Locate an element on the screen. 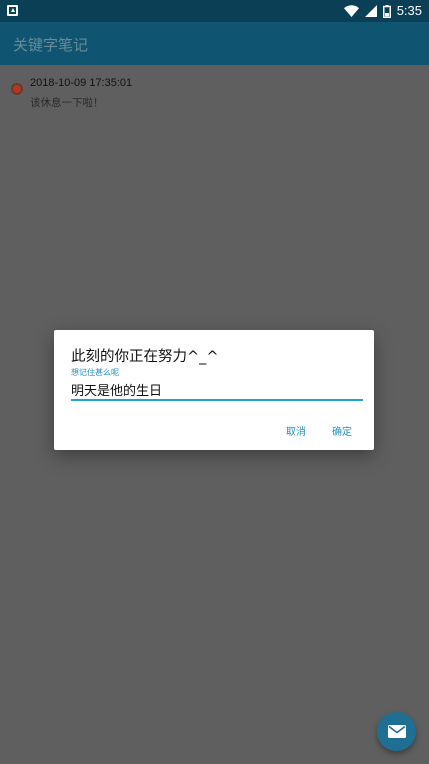  record-dot-icon is located at coordinates (17, 89).